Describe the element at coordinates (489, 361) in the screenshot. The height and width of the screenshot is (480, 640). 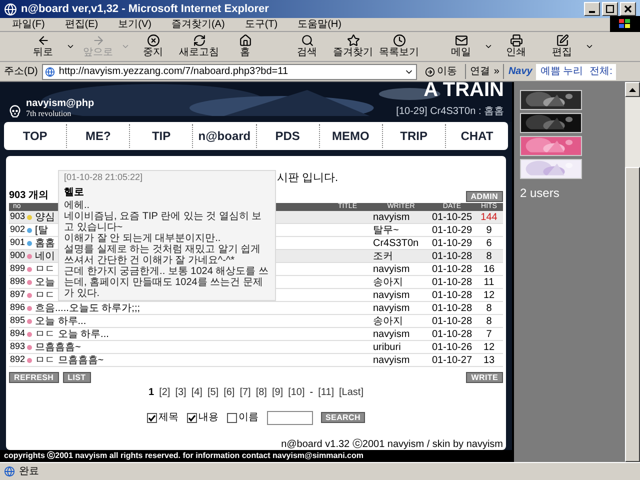
I see `post-hits: 13` at that location.